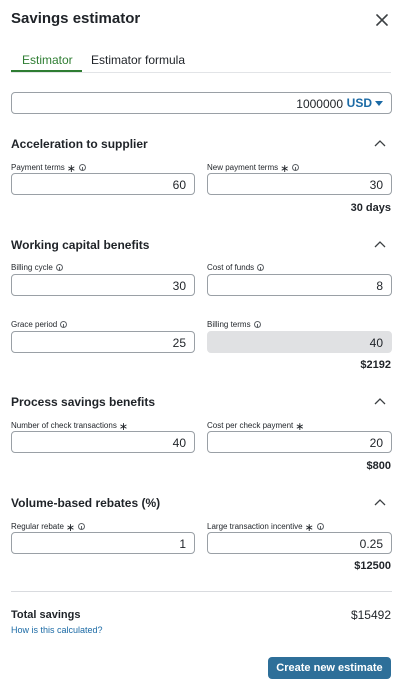  Describe the element at coordinates (376, 343) in the screenshot. I see `billing-terms-value: 40` at that location.